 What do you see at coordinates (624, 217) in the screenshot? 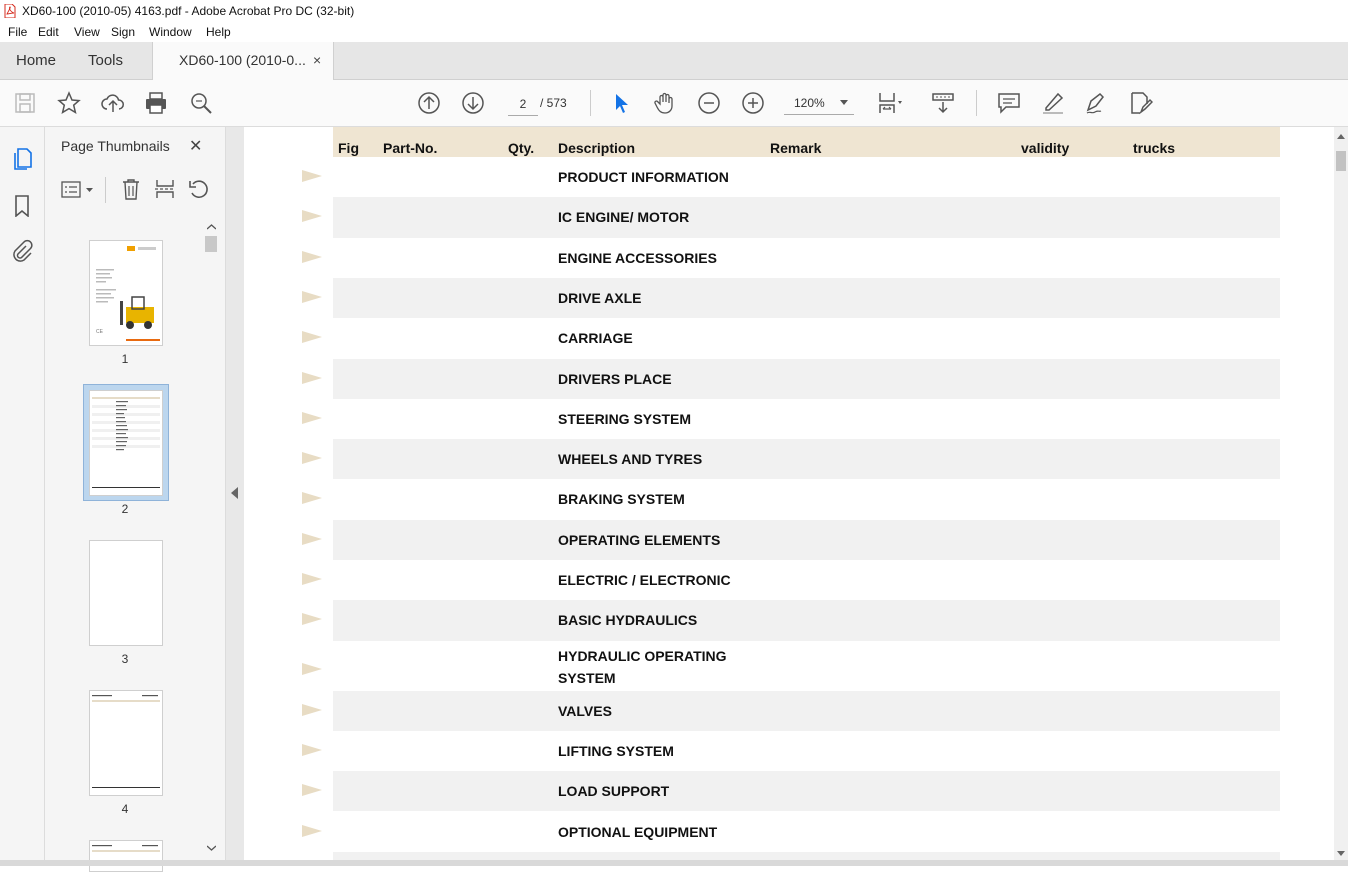
I see `row-description: IC ENGINE/ MOTOR` at bounding box center [624, 217].